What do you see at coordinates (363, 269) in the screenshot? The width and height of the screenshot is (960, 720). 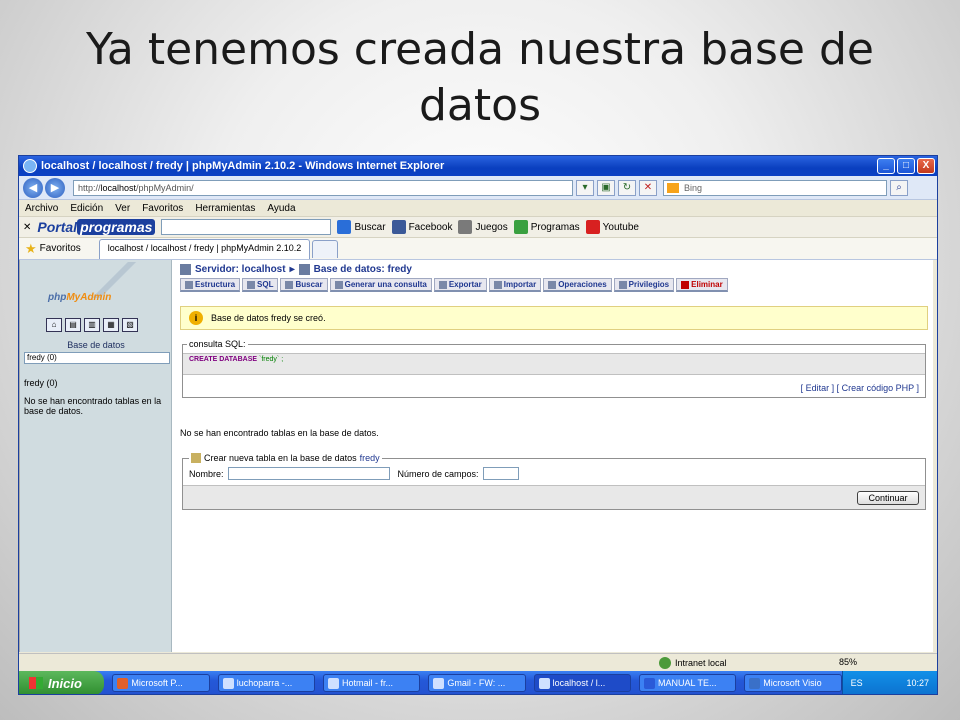 I see `breadcrumb-database: Base de datos: fredy` at bounding box center [363, 269].